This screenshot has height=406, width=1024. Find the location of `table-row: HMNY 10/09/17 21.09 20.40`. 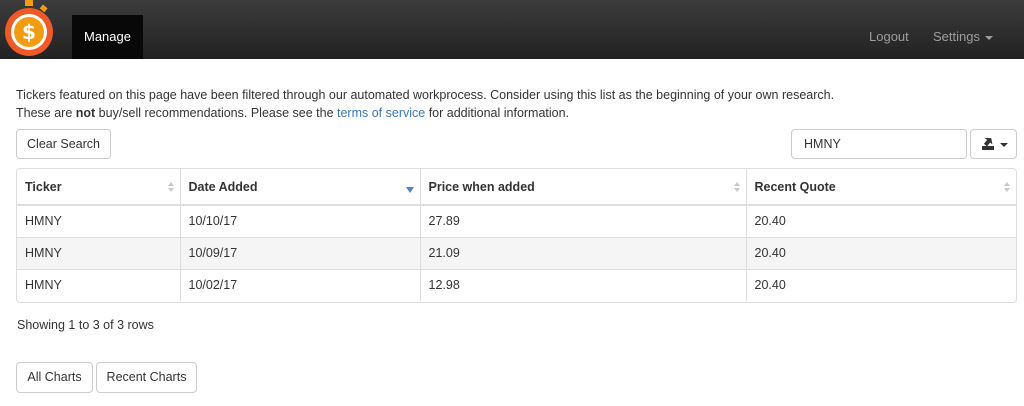

table-row: HMNY 10/09/17 21.09 20.40 is located at coordinates (516, 252).